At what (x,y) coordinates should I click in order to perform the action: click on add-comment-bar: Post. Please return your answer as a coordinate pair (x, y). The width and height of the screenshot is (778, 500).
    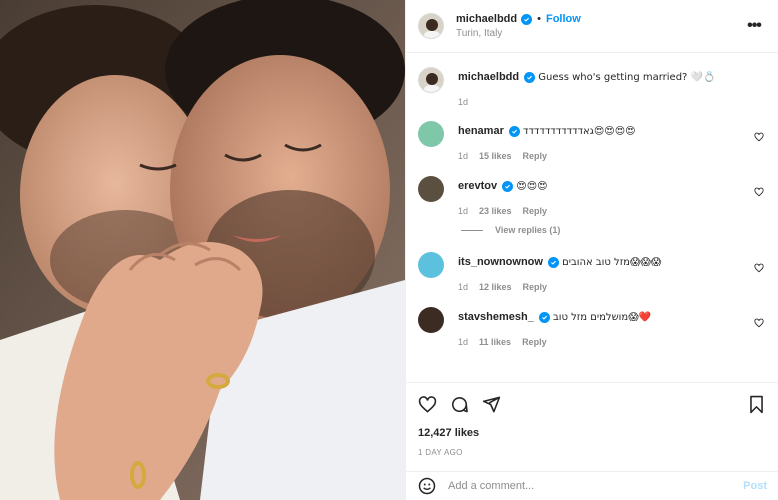
    Looking at the image, I should click on (592, 485).